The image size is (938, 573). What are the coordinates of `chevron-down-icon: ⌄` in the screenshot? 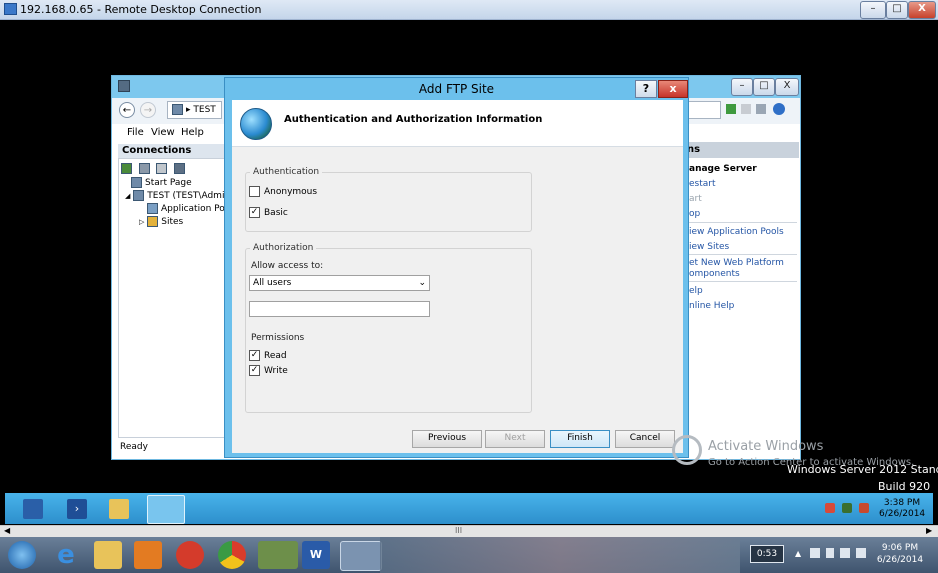 It's located at (422, 283).